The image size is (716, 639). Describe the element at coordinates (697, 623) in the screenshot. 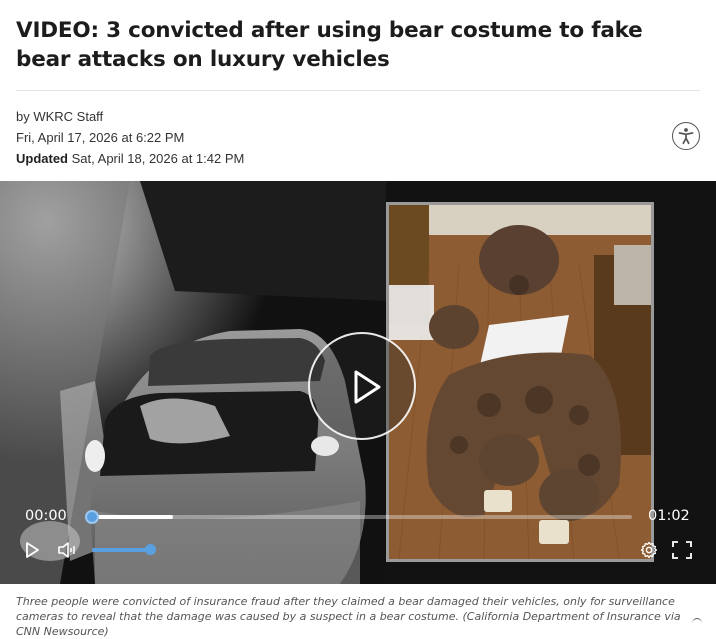

I see `scroll-indicator` at that location.